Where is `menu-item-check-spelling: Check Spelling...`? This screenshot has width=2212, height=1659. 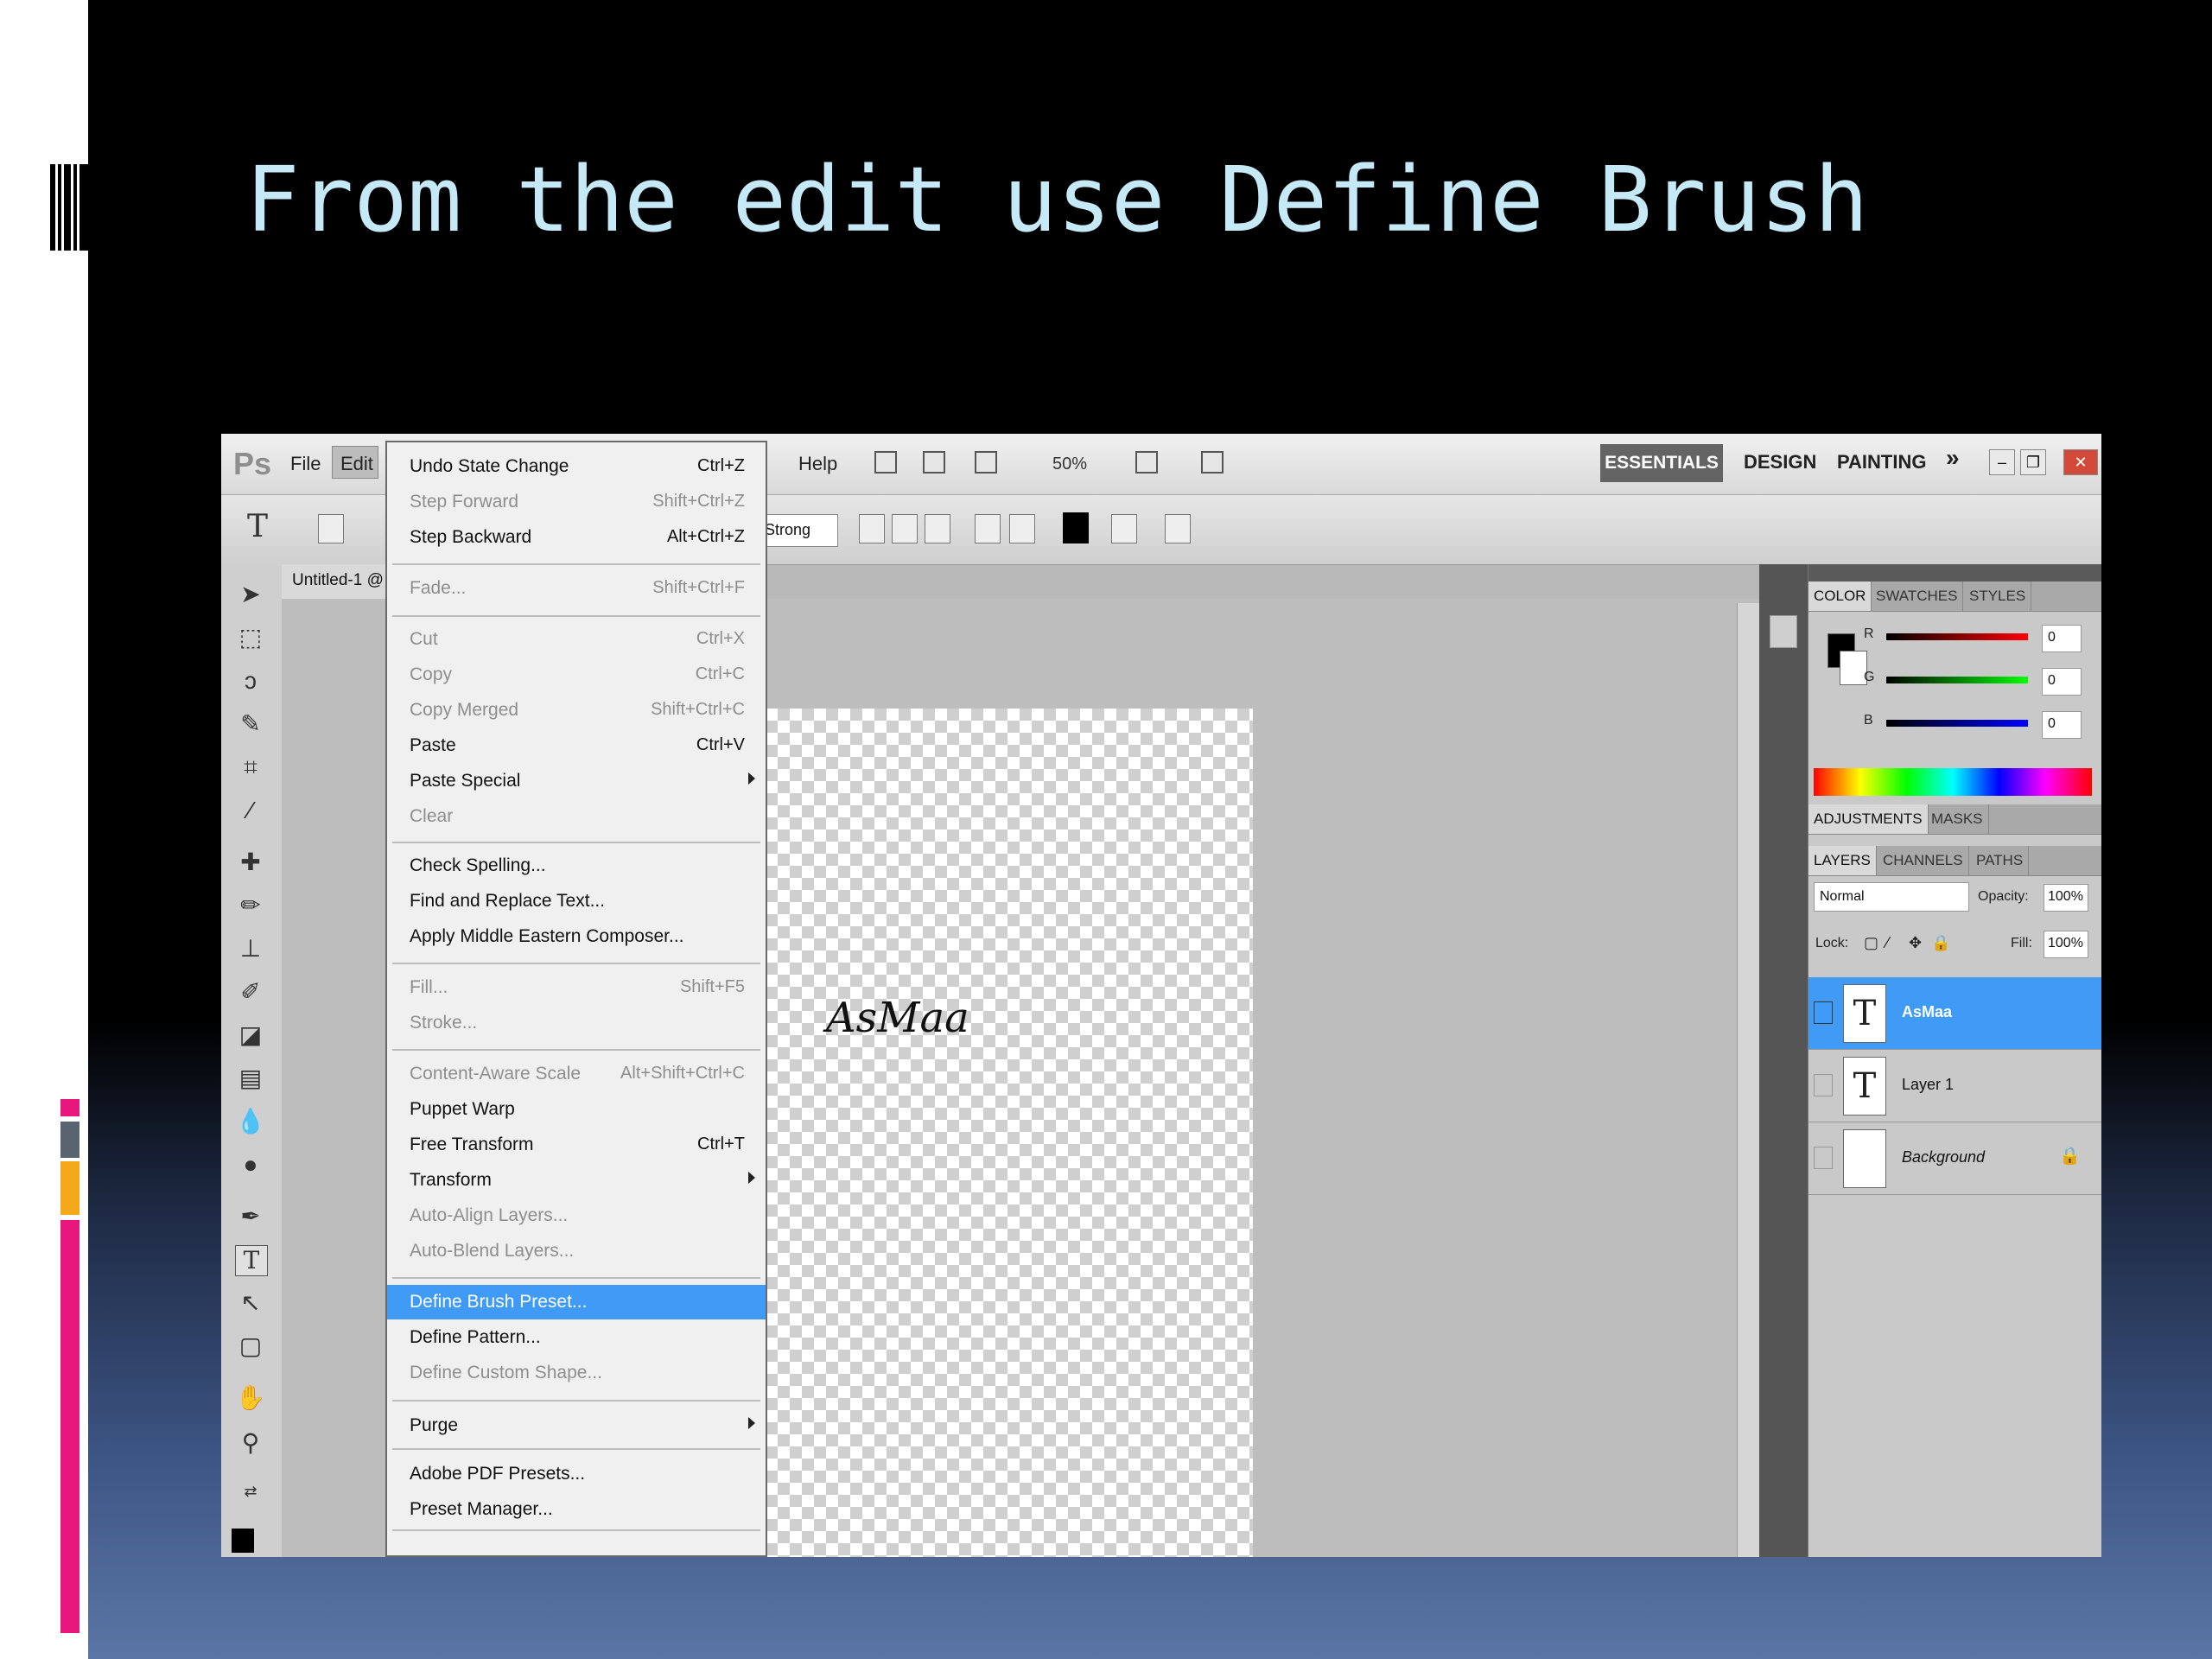 menu-item-check-spelling: Check Spelling... is located at coordinates (576, 866).